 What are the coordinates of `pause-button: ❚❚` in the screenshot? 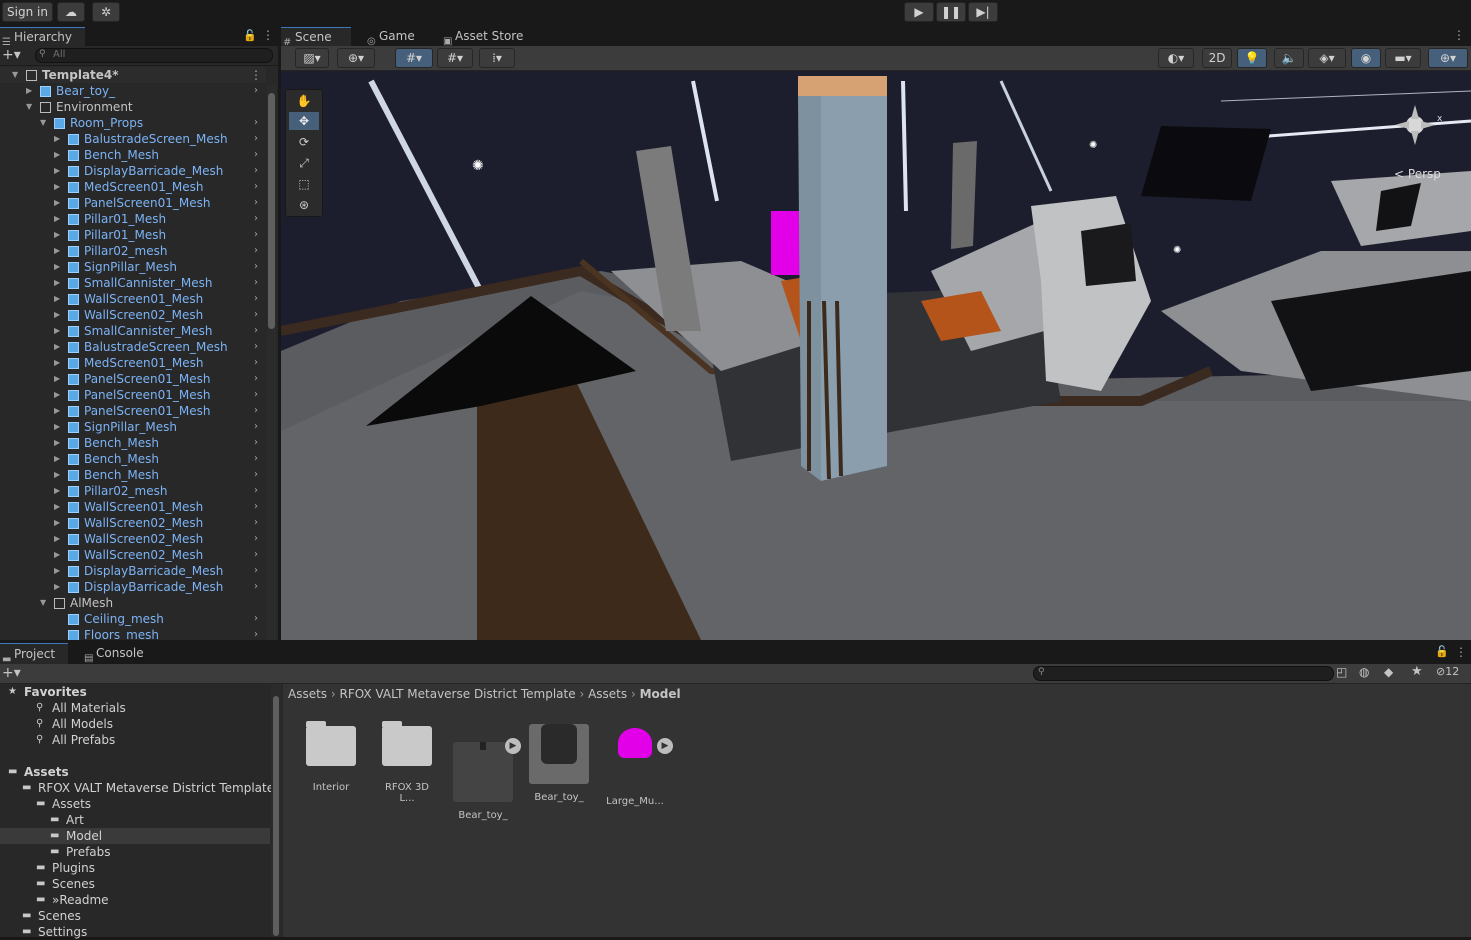 It's located at (951, 12).